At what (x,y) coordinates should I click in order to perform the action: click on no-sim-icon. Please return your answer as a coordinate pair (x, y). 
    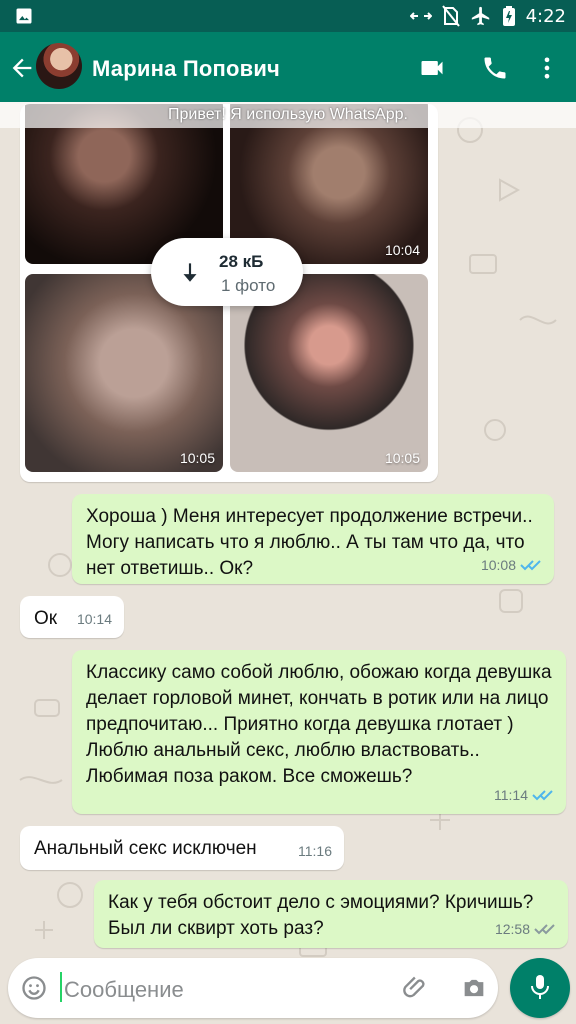
    Looking at the image, I should click on (450, 16).